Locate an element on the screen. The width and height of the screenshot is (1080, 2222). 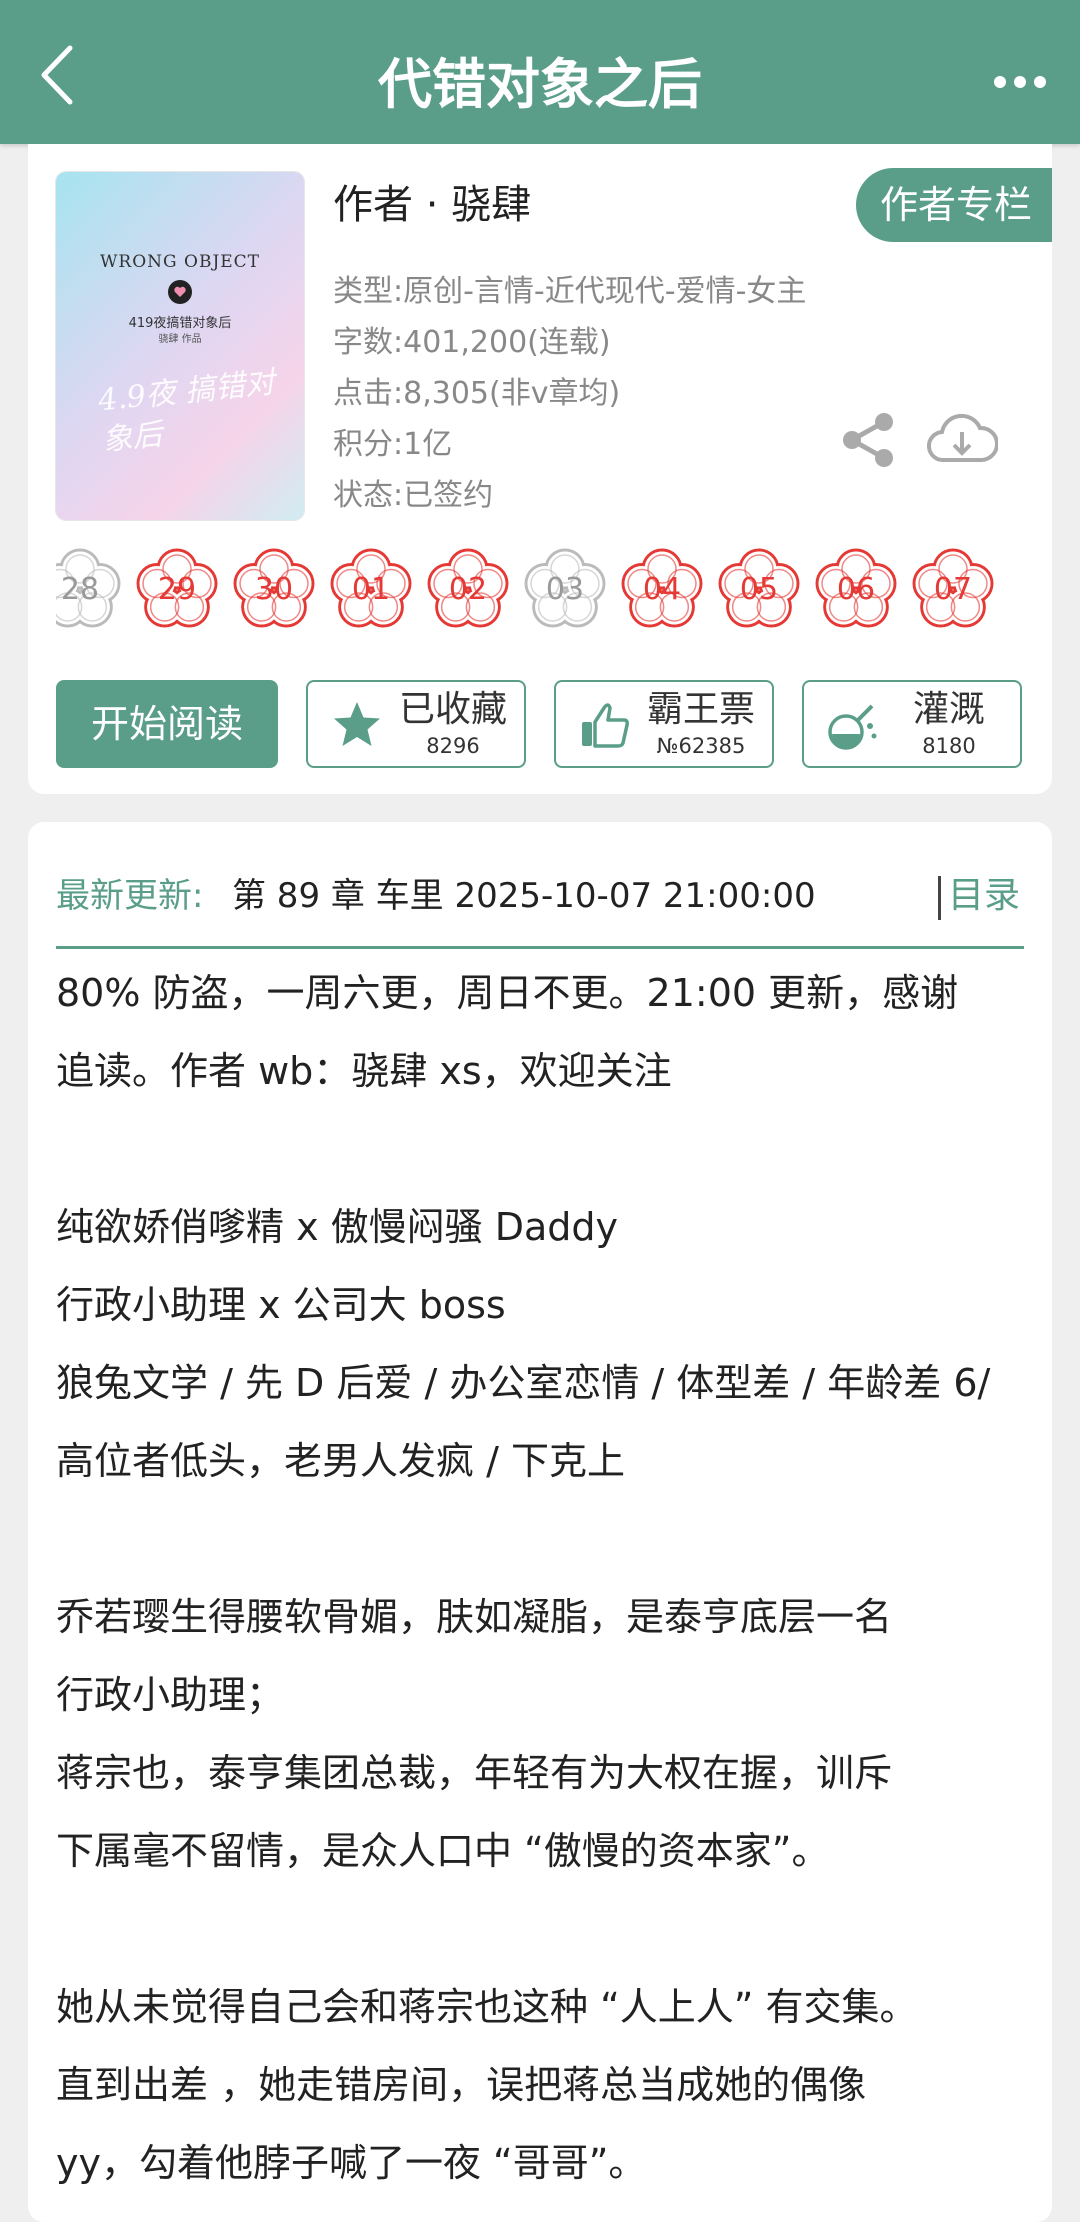
collect-label: 已收藏 is located at coordinates (452, 709).